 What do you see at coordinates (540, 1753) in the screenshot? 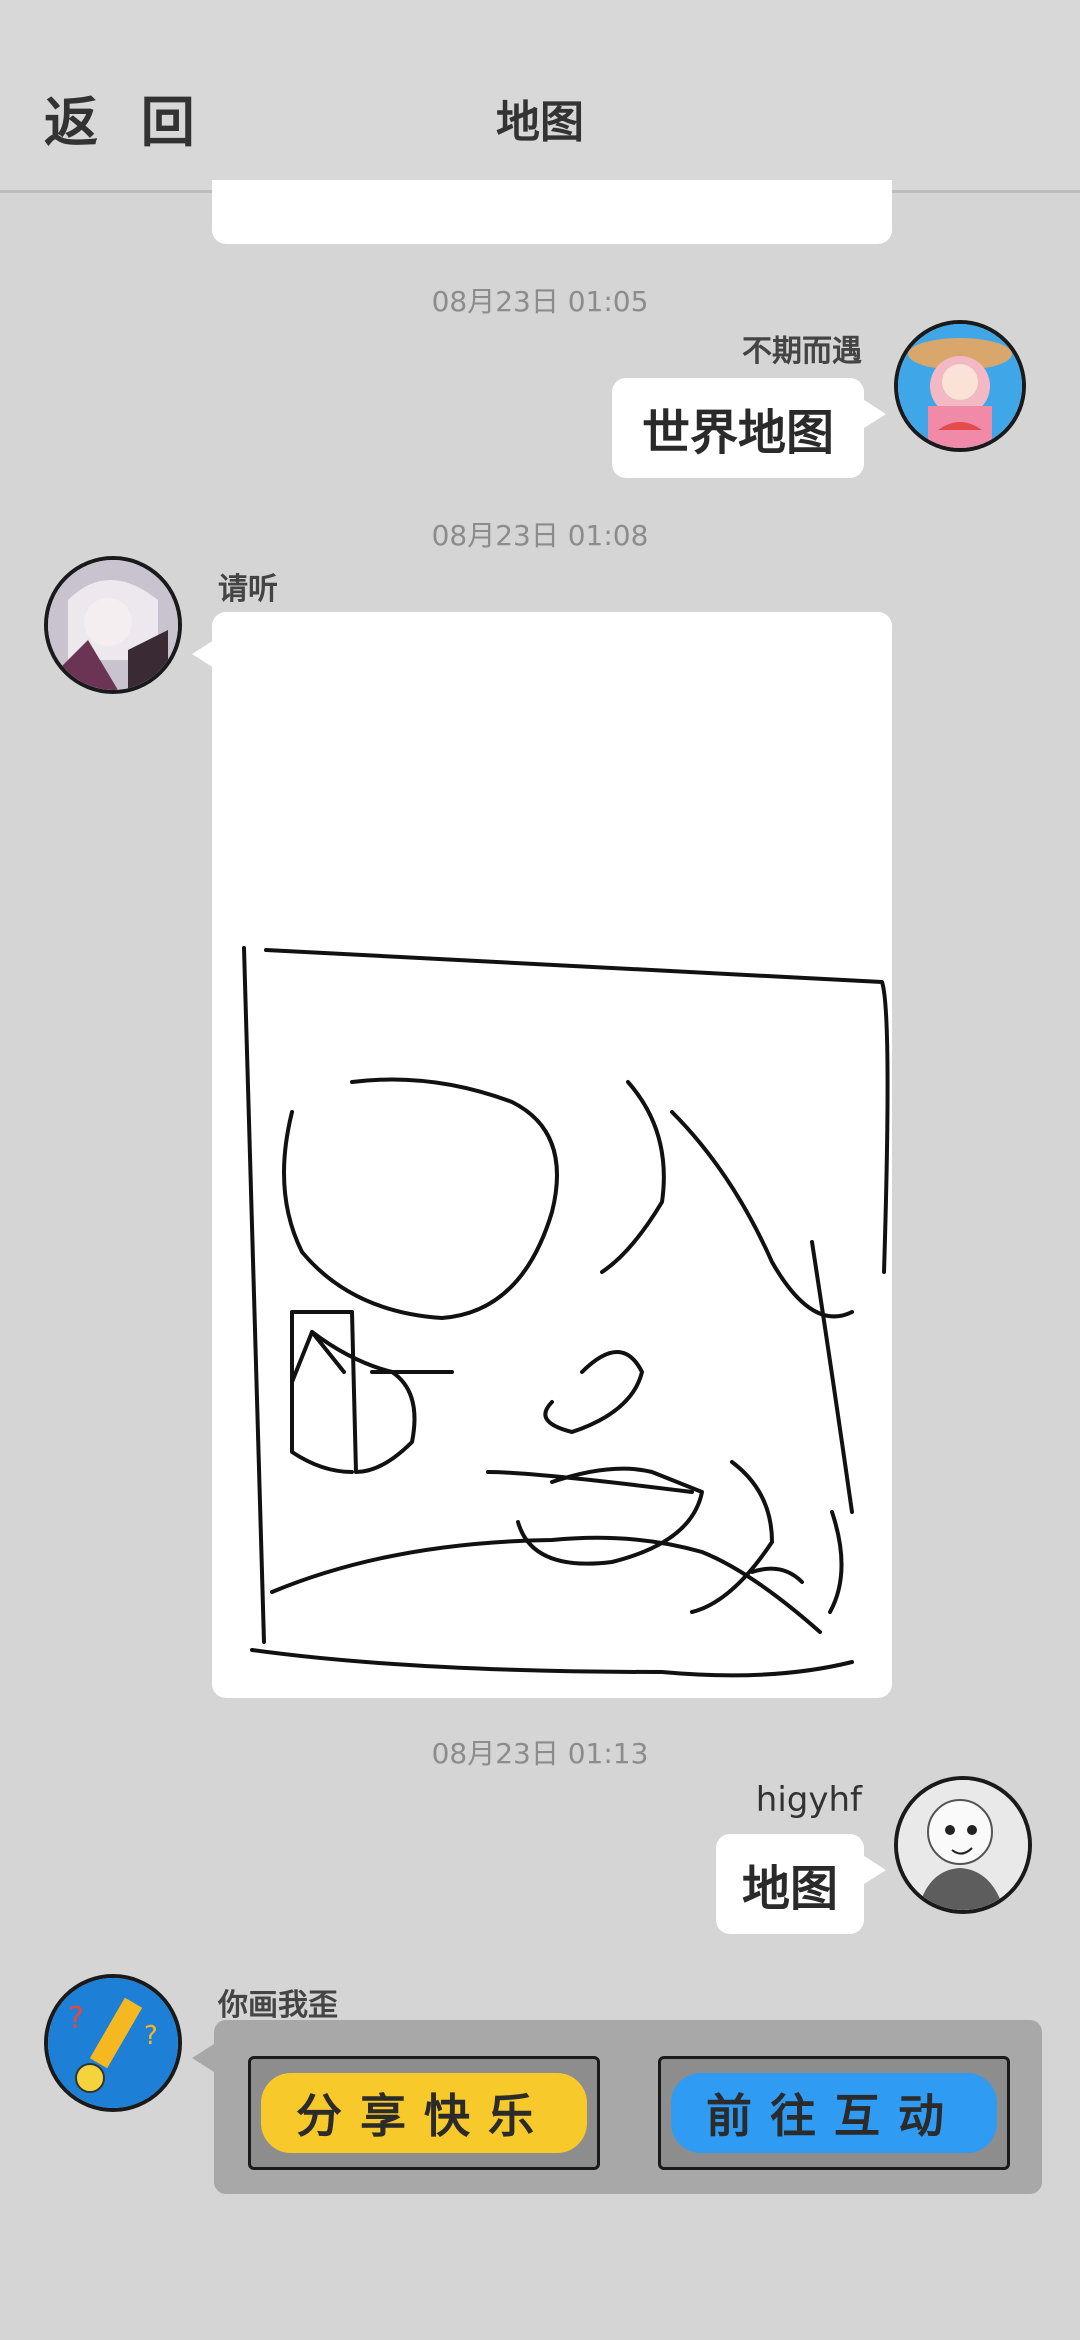
I see `timestamp: 08月23日 01:13` at bounding box center [540, 1753].